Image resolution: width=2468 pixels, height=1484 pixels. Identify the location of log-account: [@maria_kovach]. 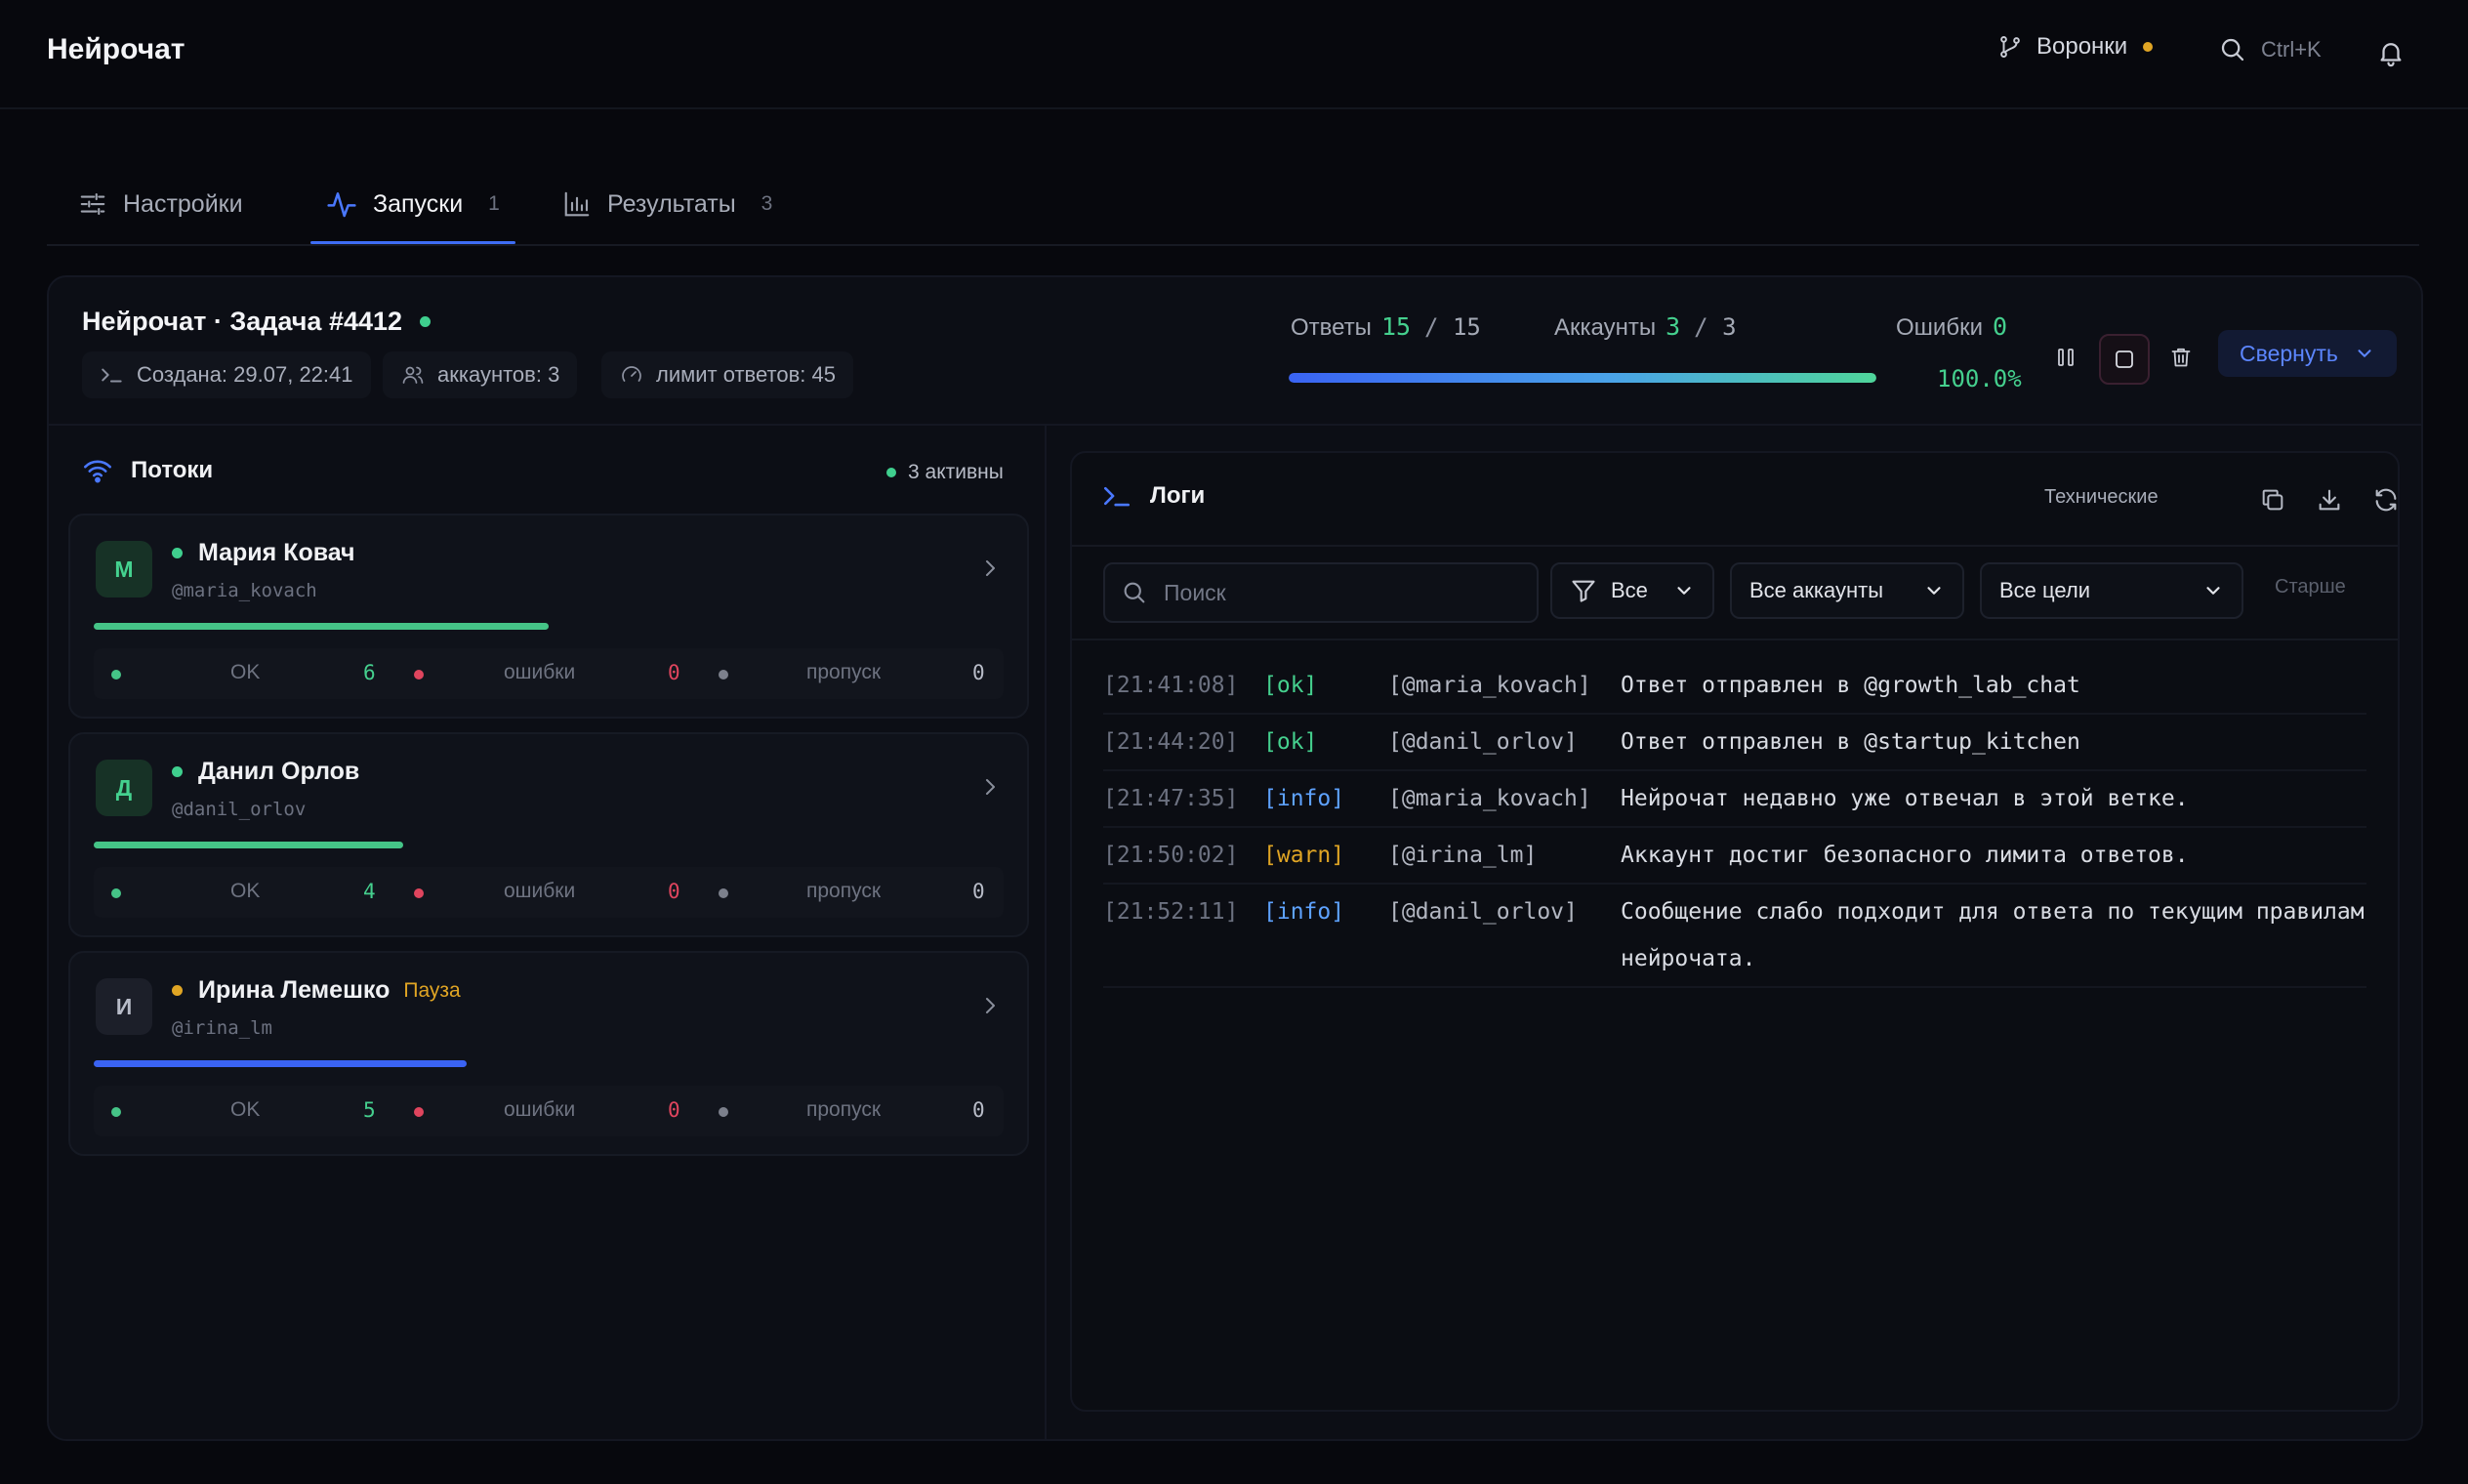
(1489, 686).